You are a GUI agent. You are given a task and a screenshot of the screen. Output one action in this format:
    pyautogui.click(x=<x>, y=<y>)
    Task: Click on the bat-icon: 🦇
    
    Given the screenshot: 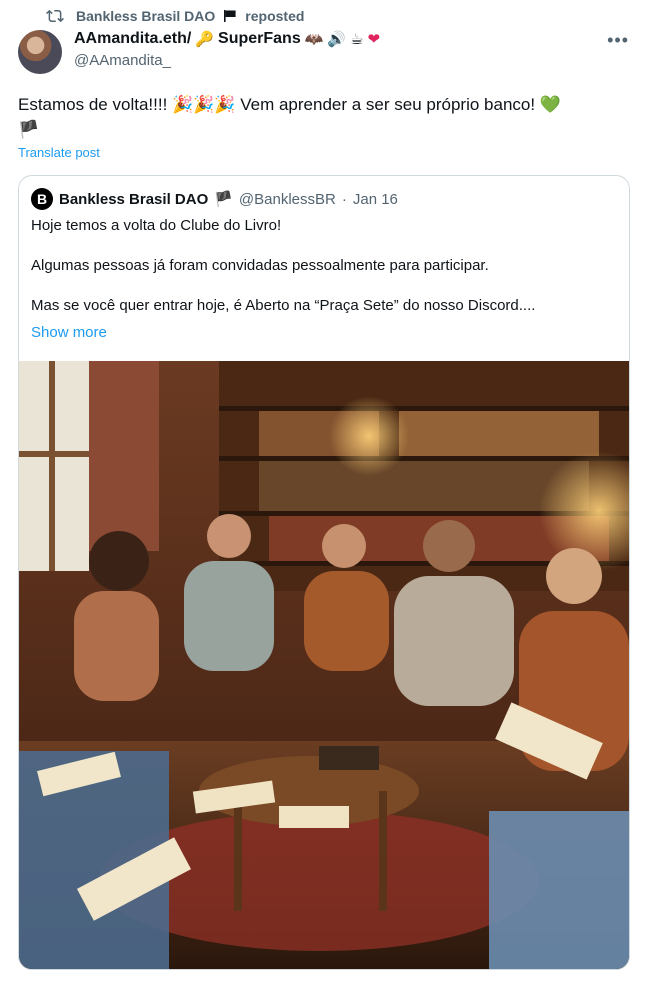 What is the action you would take?
    pyautogui.click(x=314, y=39)
    